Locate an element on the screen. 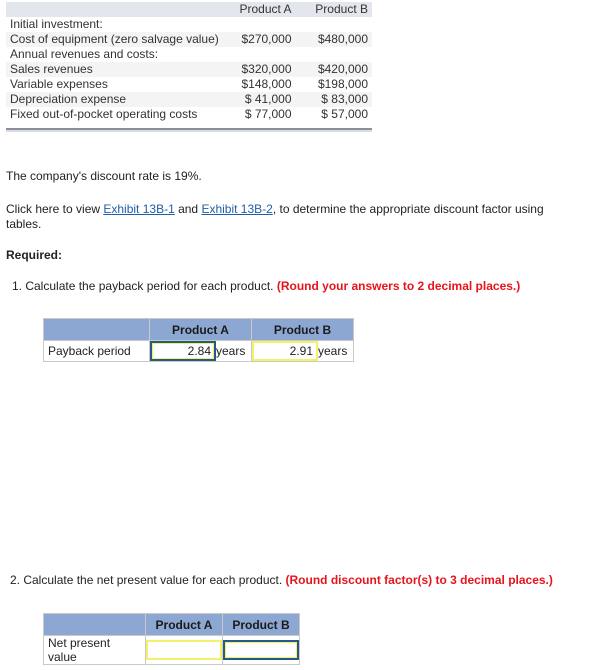 Image resolution: width=607 pixels, height=670 pixels. table-row: Sales revenues $320,000 $420,000 is located at coordinates (189, 69).